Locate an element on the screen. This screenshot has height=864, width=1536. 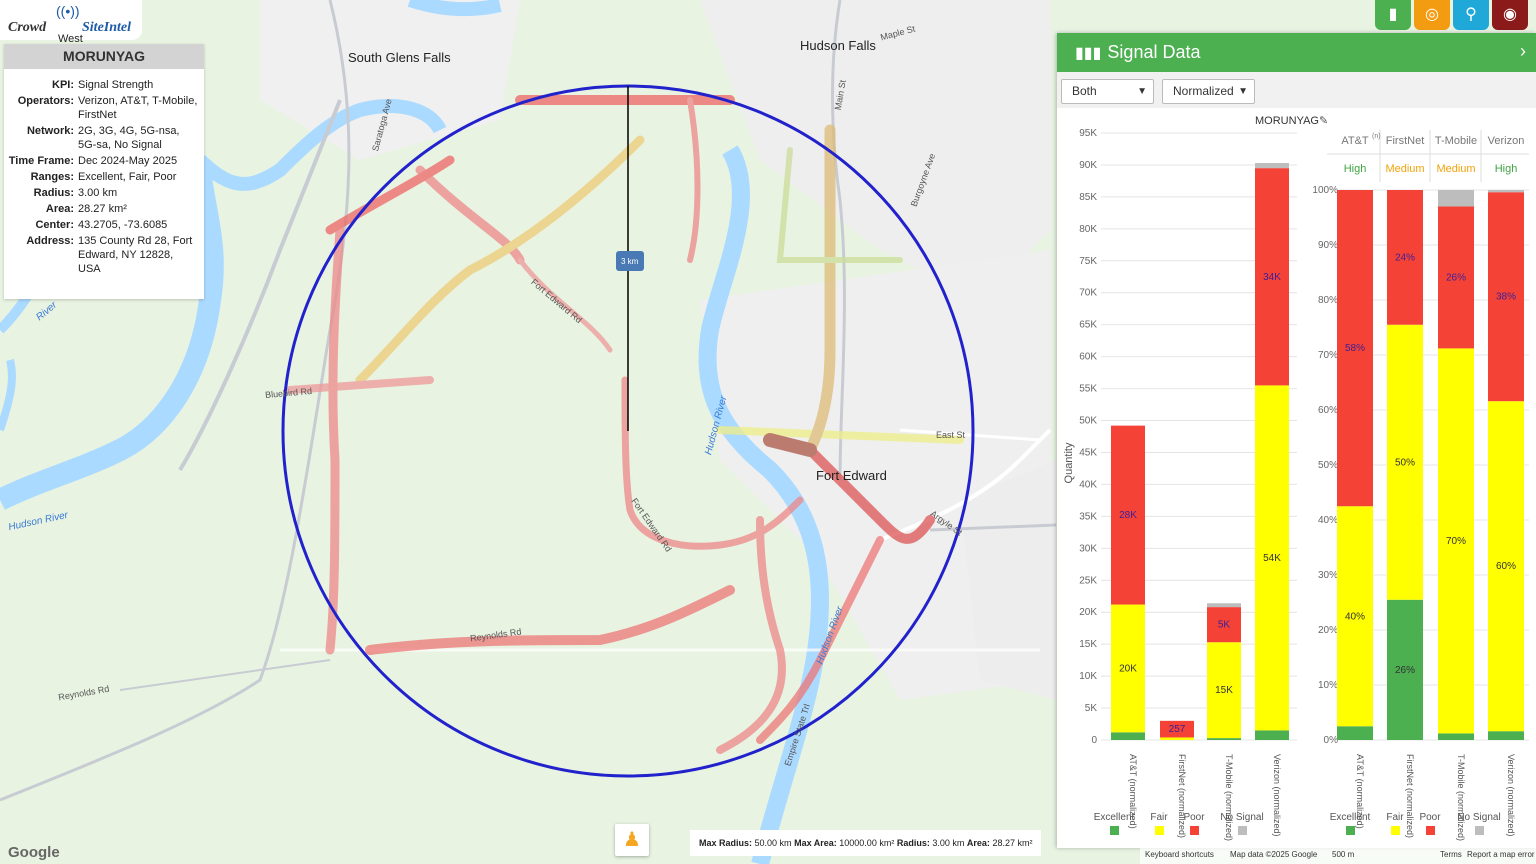
radius-value: 3.00 km is located at coordinates (948, 843).